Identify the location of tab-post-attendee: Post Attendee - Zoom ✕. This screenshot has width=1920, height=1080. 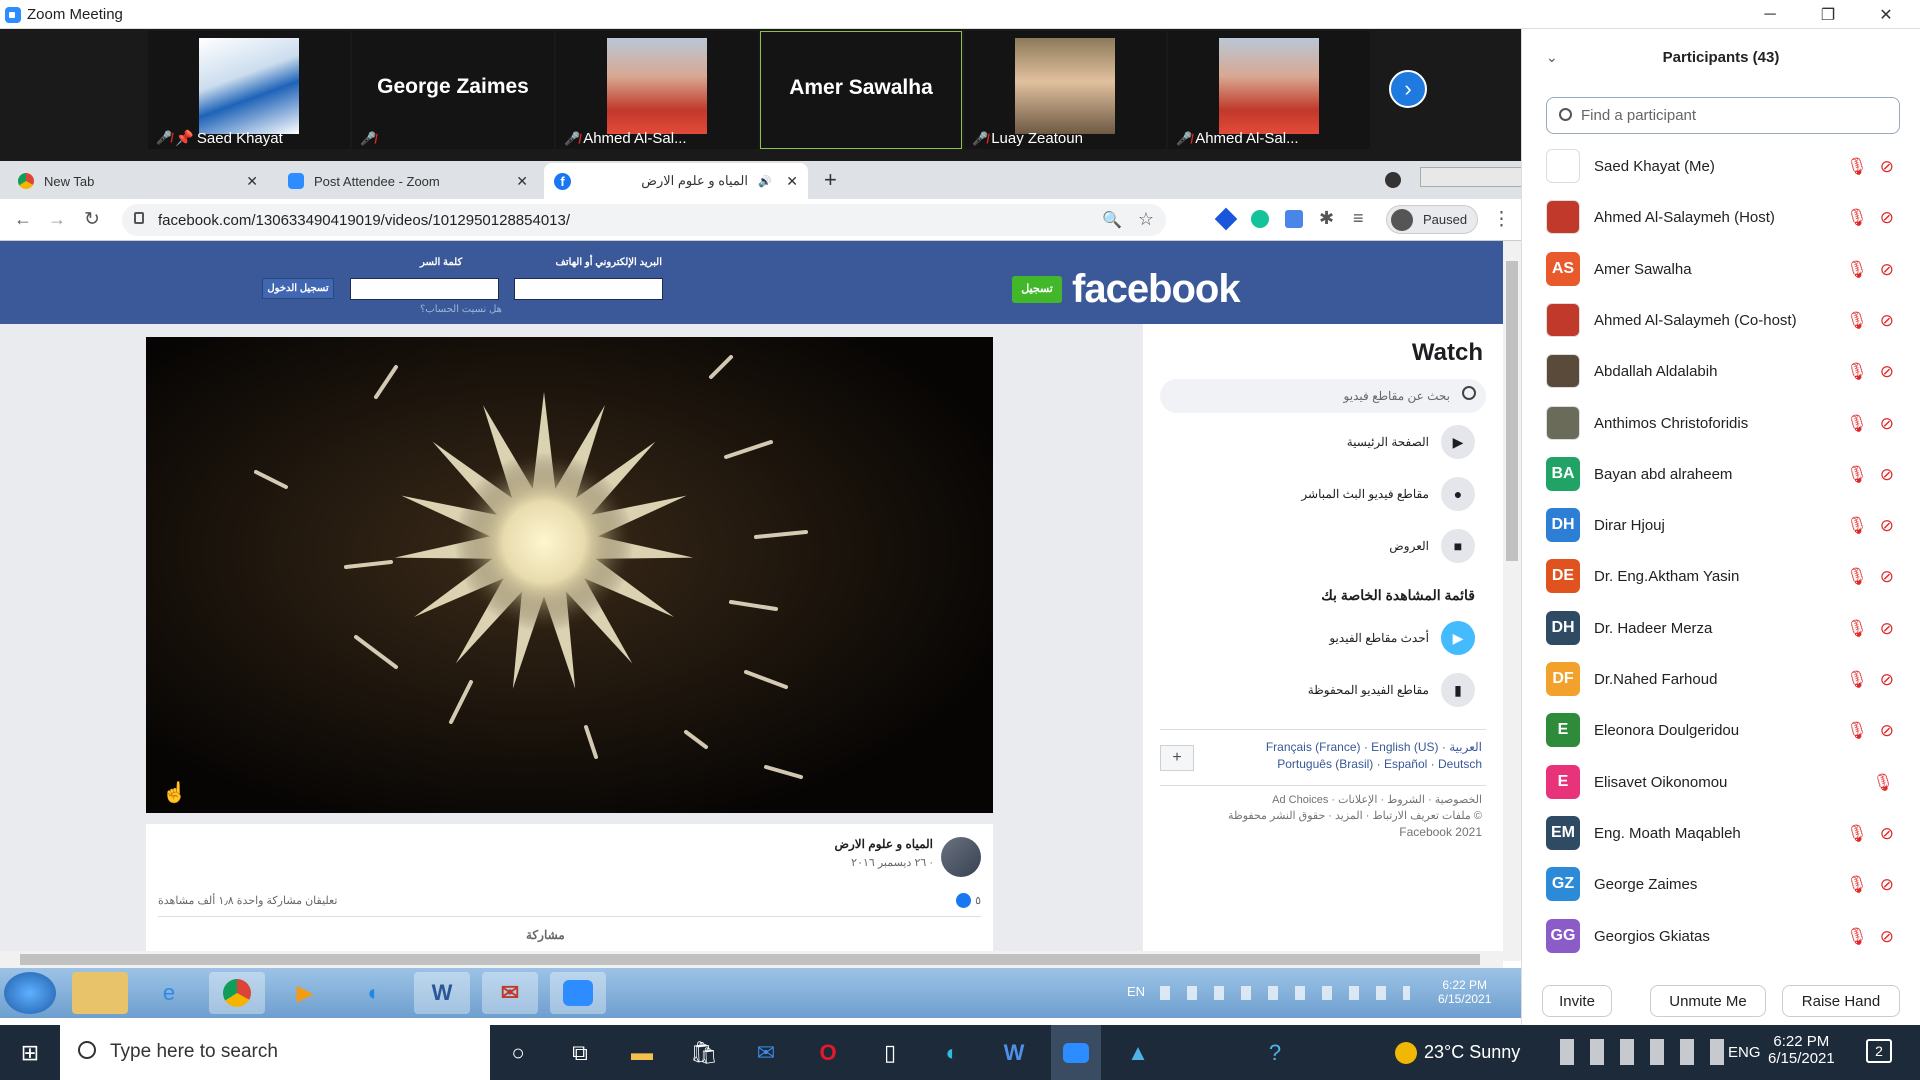
(409, 181).